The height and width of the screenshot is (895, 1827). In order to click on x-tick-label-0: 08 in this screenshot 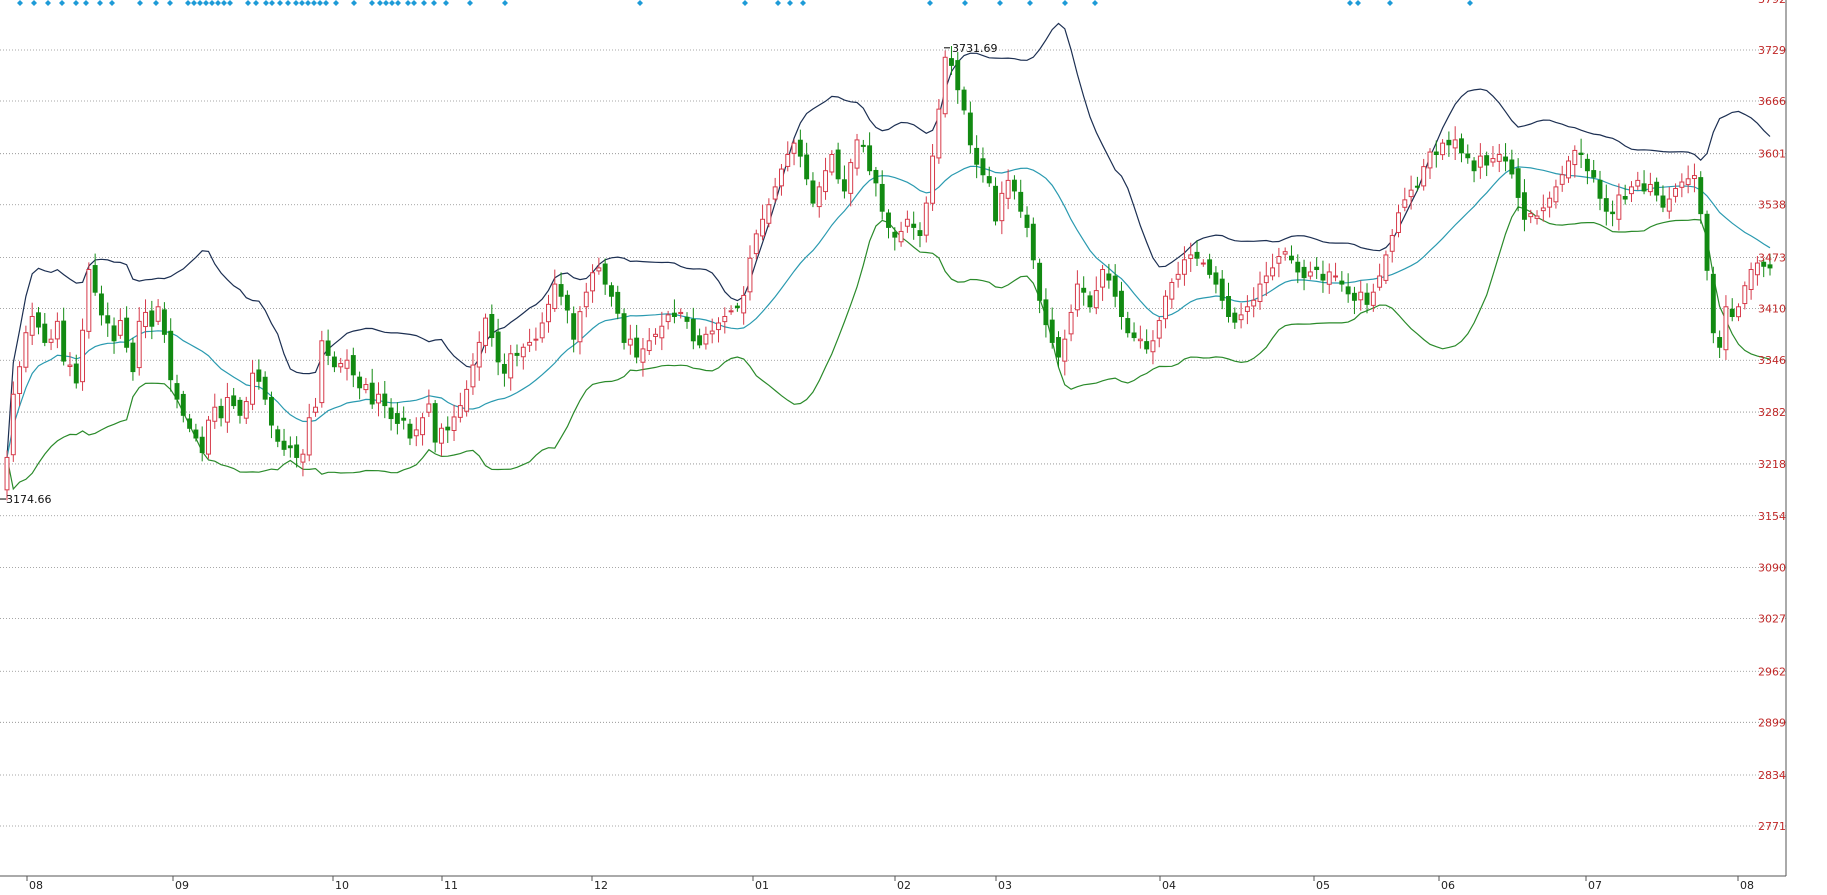, I will do `click(36, 885)`.